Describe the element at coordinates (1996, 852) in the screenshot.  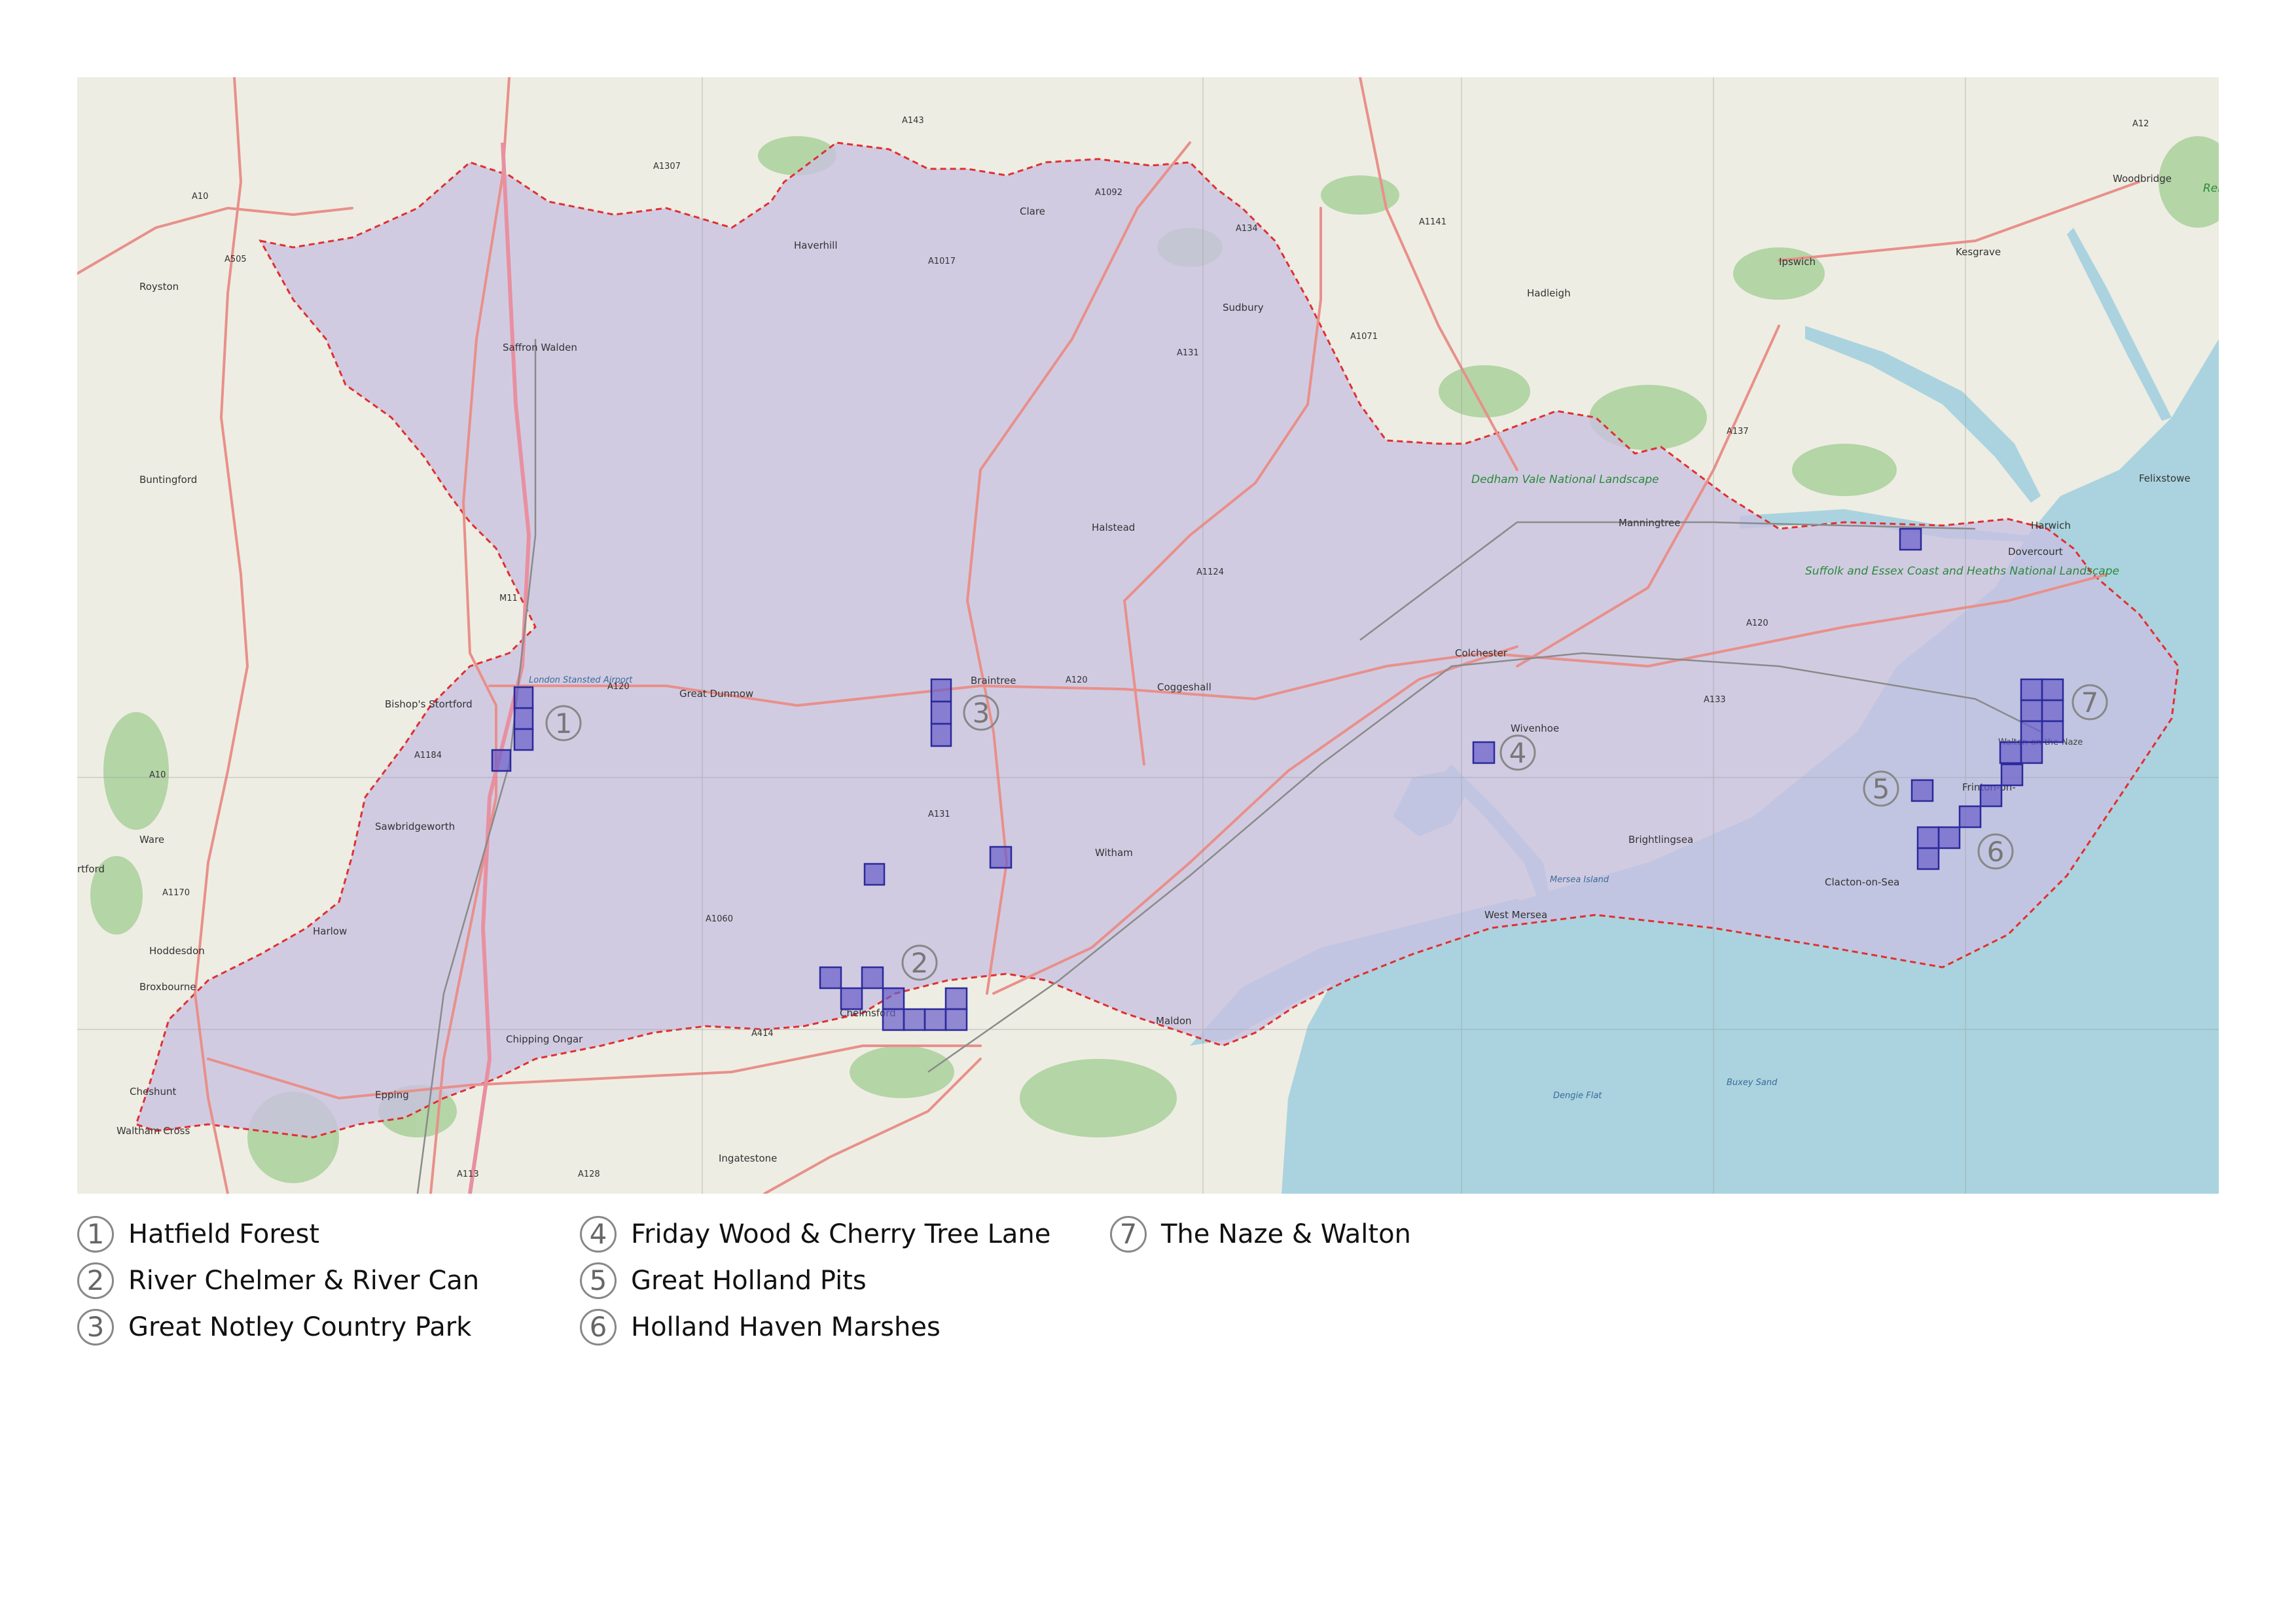
I see `svg-text: 6` at that location.